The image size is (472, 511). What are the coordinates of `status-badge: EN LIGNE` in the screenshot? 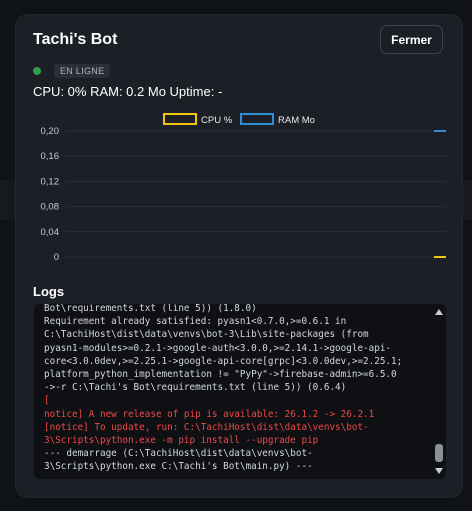 It's located at (82, 71).